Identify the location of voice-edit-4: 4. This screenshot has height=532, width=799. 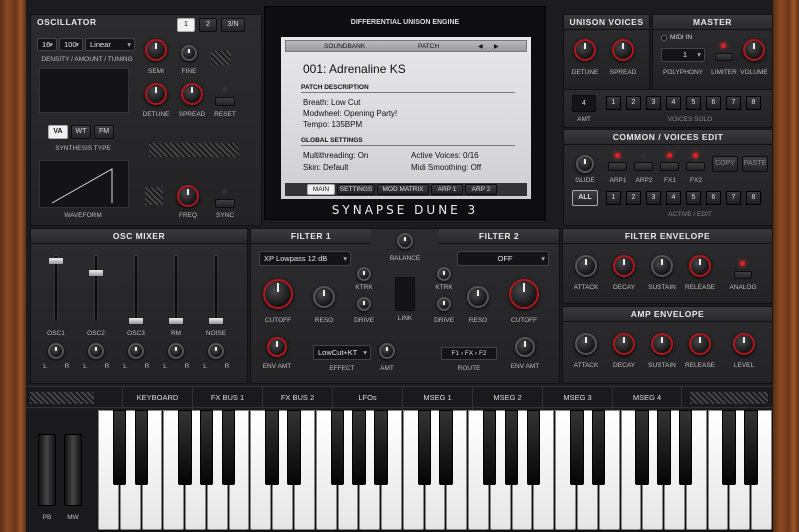
(673, 198).